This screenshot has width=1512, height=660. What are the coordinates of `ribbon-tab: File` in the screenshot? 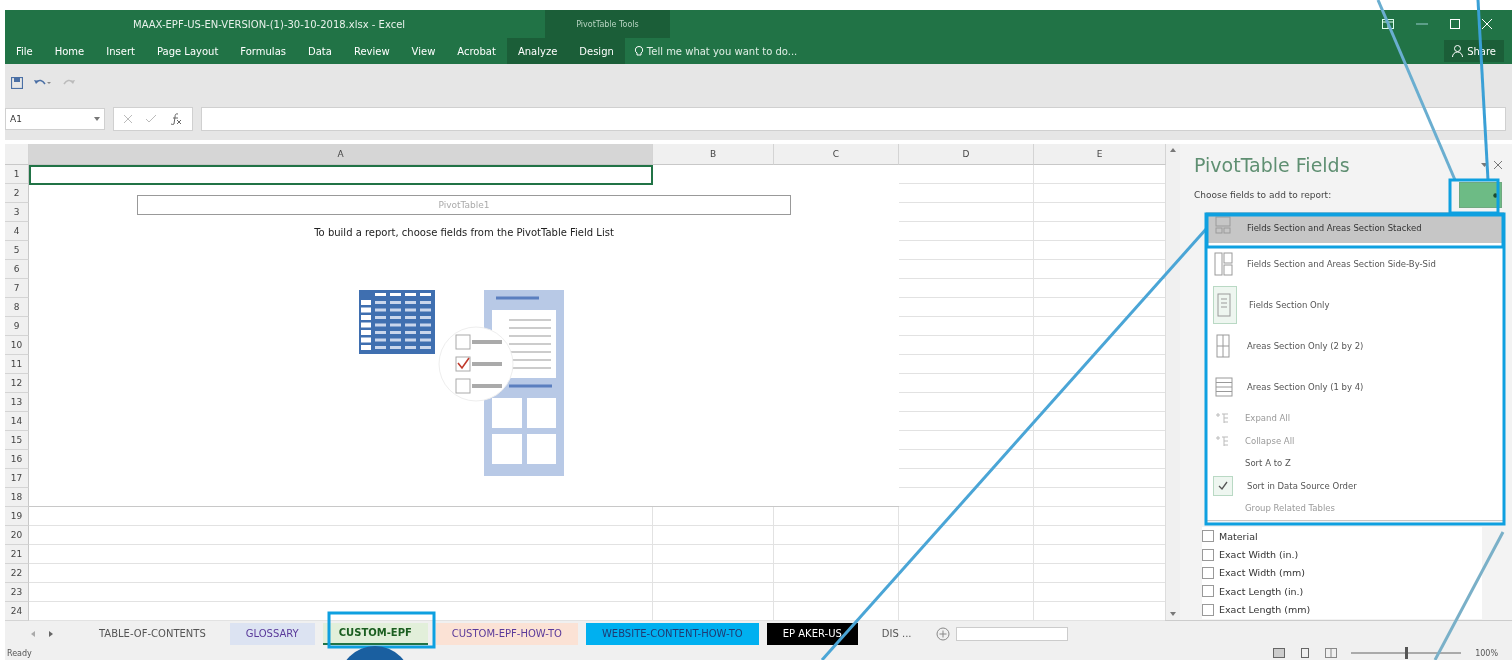 It's located at (24, 51).